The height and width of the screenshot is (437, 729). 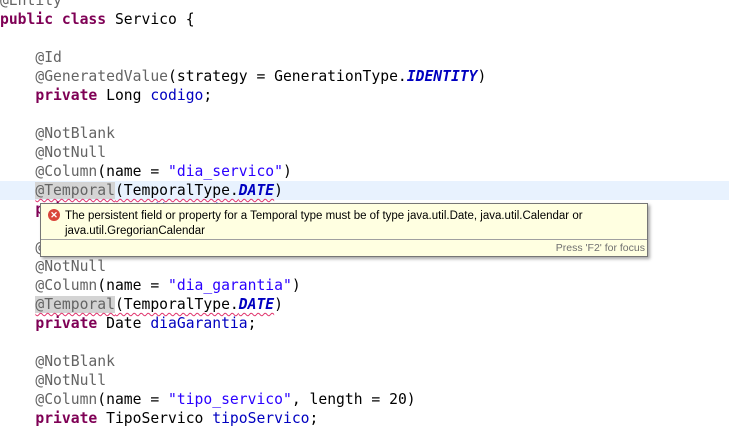 What do you see at coordinates (230, 285) in the screenshot?
I see `code-token: "dia_garantia"` at bounding box center [230, 285].